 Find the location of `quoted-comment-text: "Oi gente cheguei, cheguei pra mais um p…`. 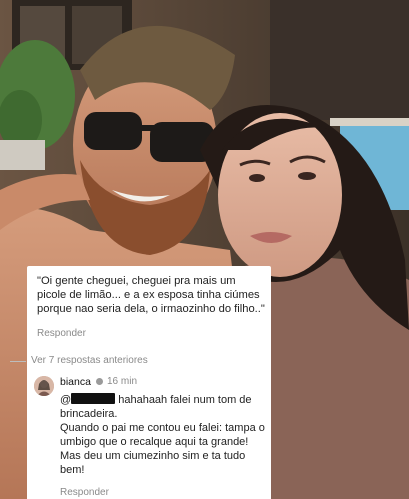

quoted-comment-text: "Oi gente cheguei, cheguei pra mais um p… is located at coordinates (151, 295).